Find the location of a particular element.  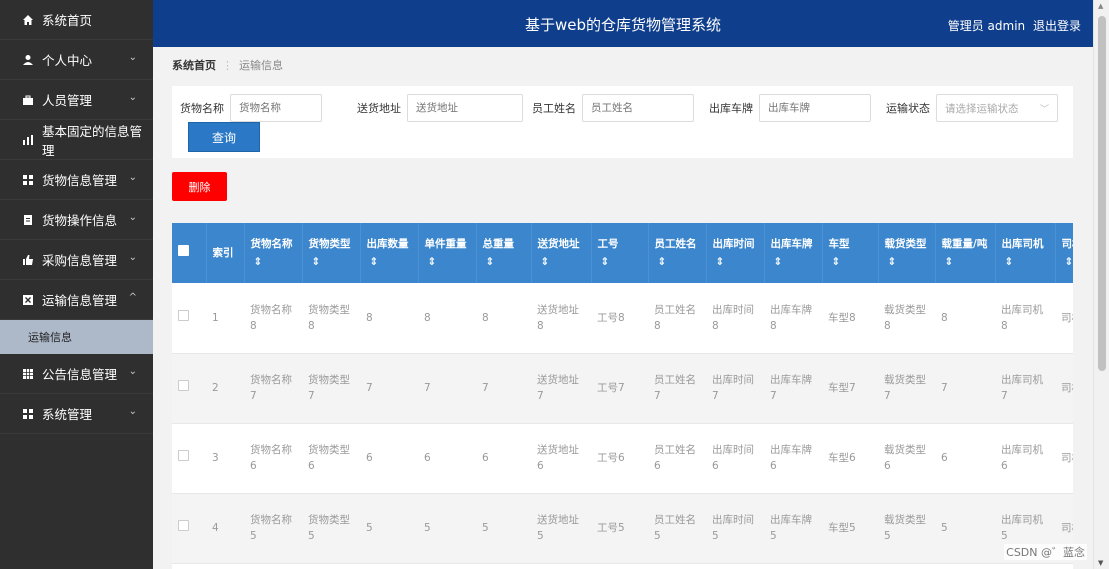

column-header-2: 货物类型 ⇕ is located at coordinates (331, 253).